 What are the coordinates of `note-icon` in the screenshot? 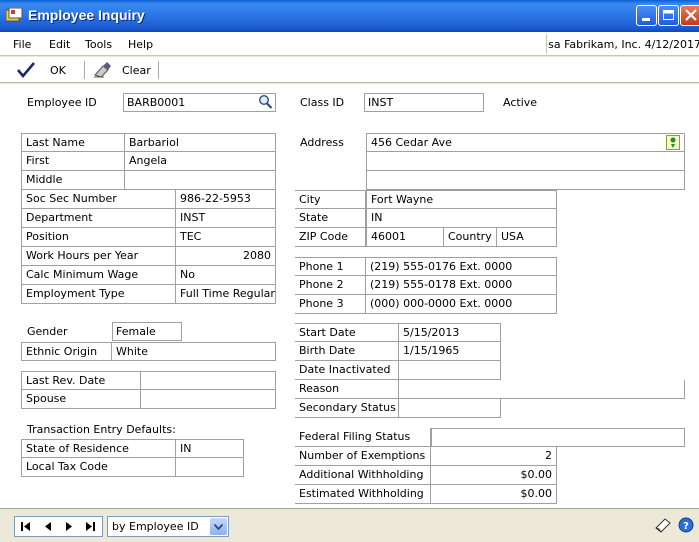 It's located at (663, 527).